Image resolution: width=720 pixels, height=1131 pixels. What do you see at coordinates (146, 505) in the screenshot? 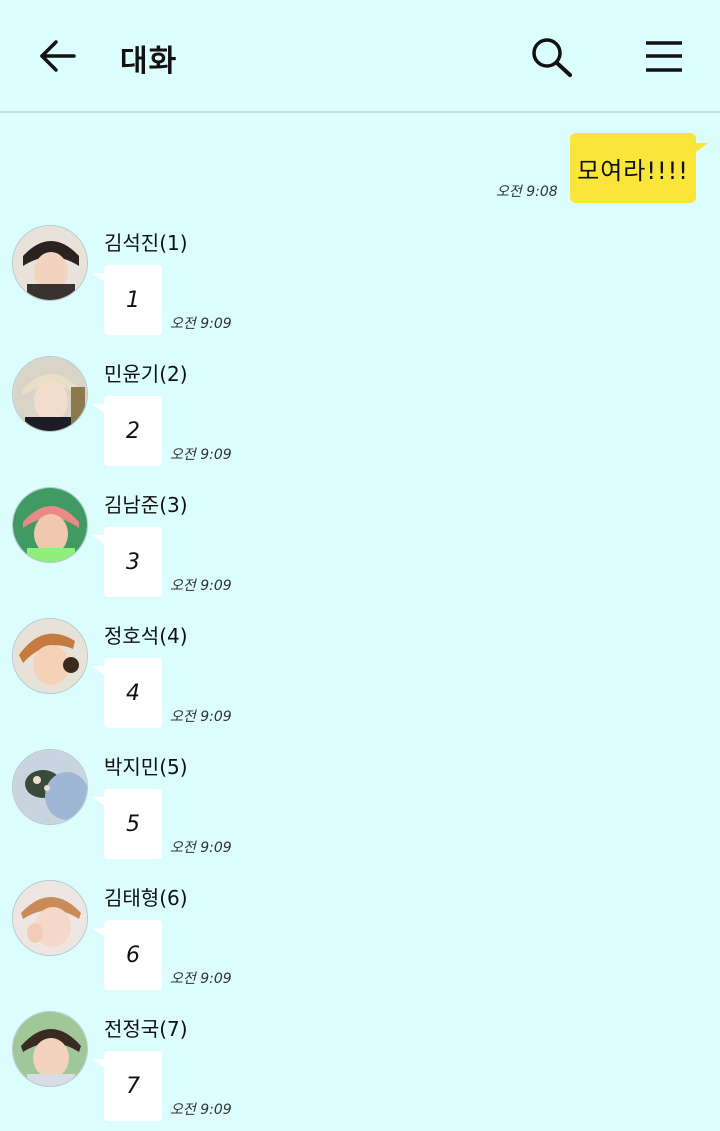
I see `sender-name: 김남준(3)` at bounding box center [146, 505].